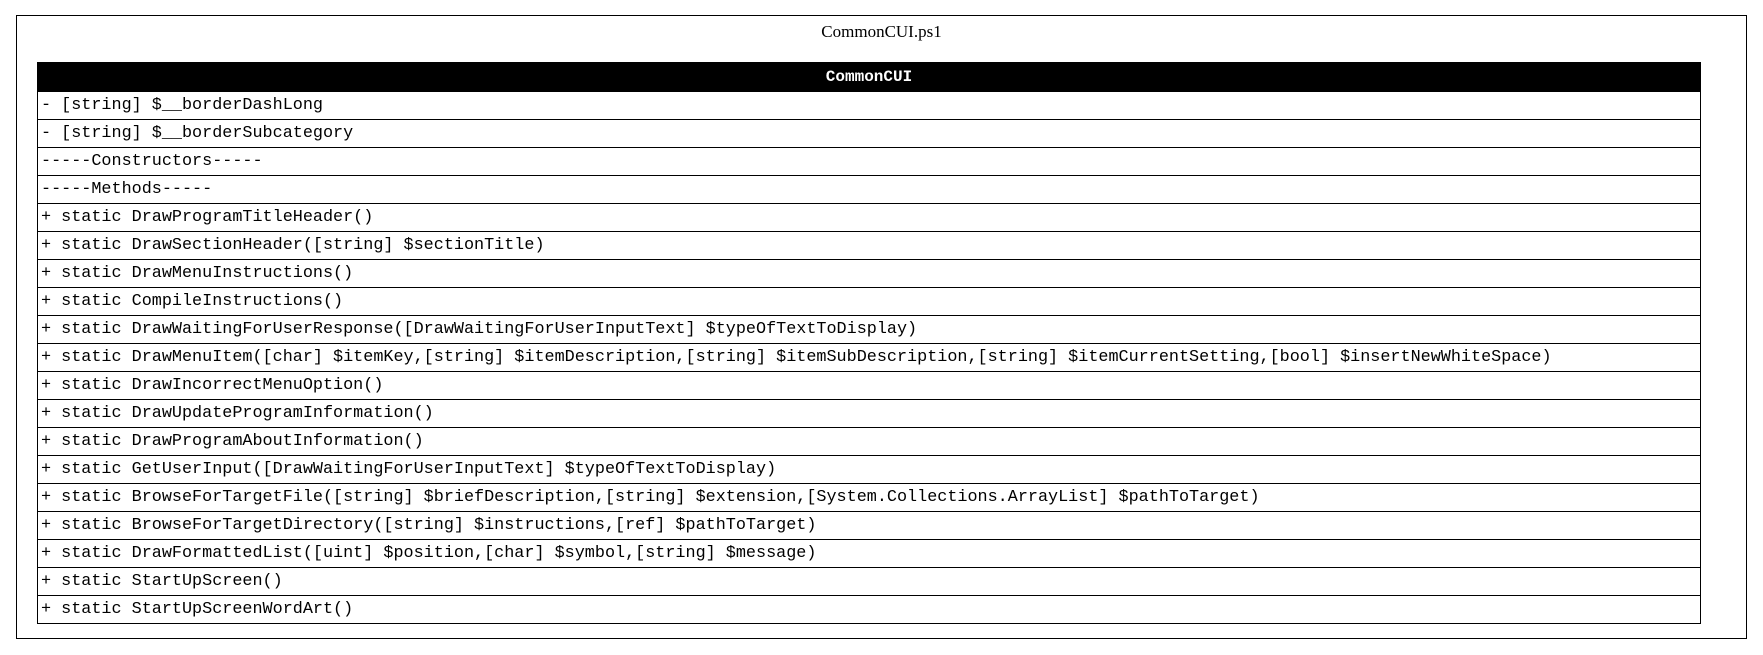 Image resolution: width=1763 pixels, height=655 pixels. I want to click on member-row: + static StartUpScreenWordArt(), so click(869, 609).